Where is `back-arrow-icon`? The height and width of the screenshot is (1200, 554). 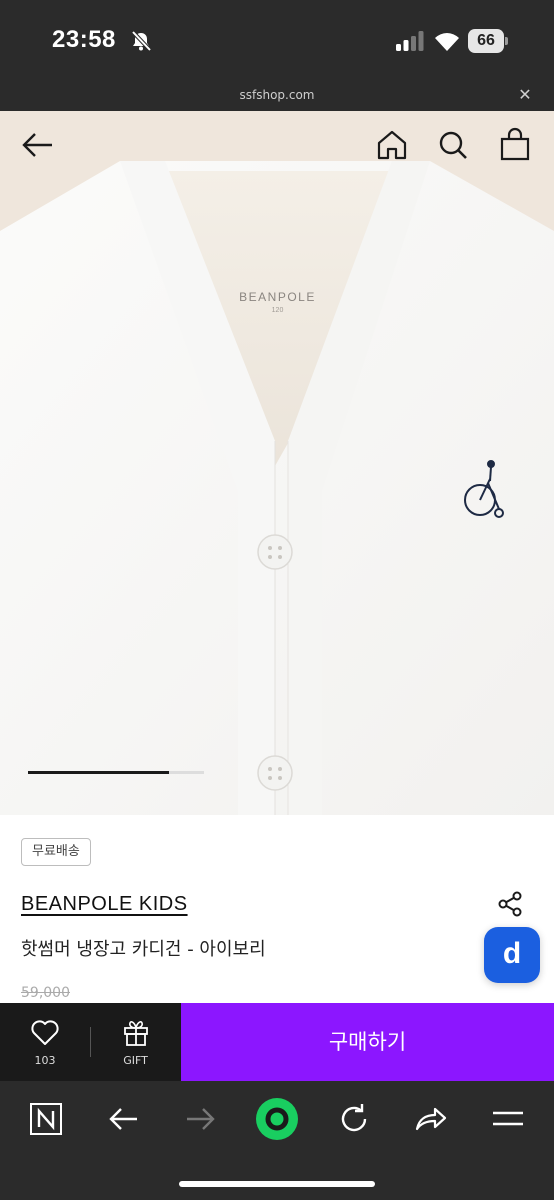
back-arrow-icon is located at coordinates (124, 1119).